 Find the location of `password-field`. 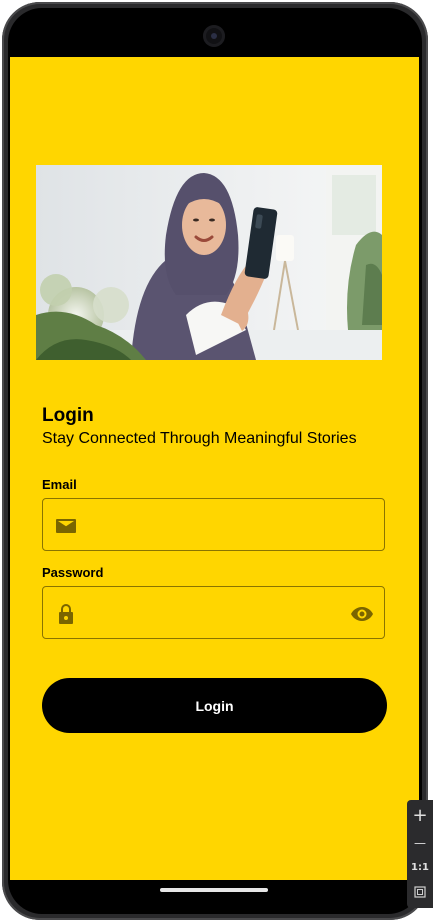

password-field is located at coordinates (213, 613).